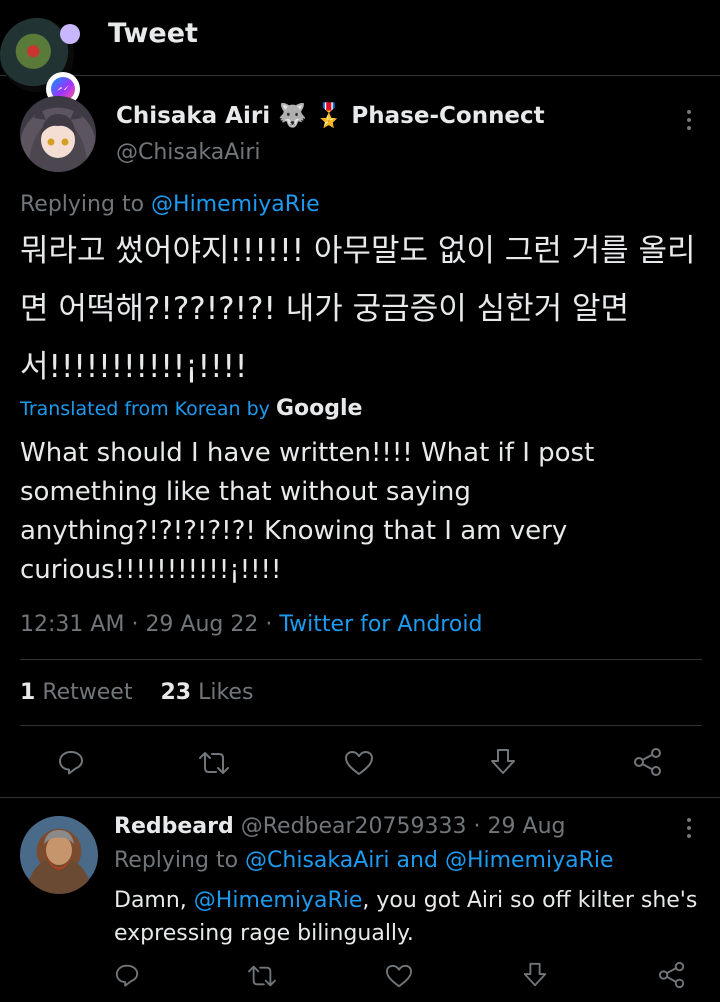 The width and height of the screenshot is (720, 1002). I want to click on likes-label: Likes, so click(226, 692).